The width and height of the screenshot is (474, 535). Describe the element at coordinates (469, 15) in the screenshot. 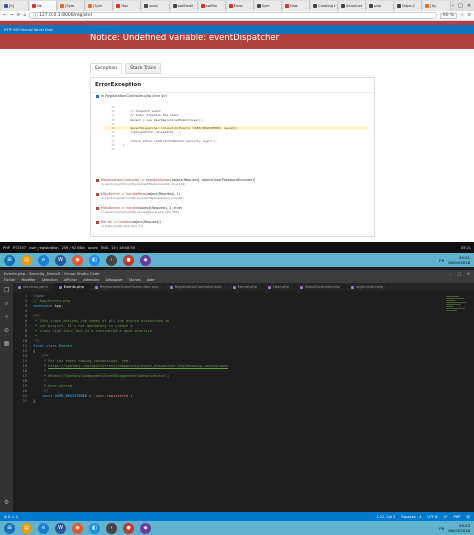

I see `menu-icon: ≡` at that location.